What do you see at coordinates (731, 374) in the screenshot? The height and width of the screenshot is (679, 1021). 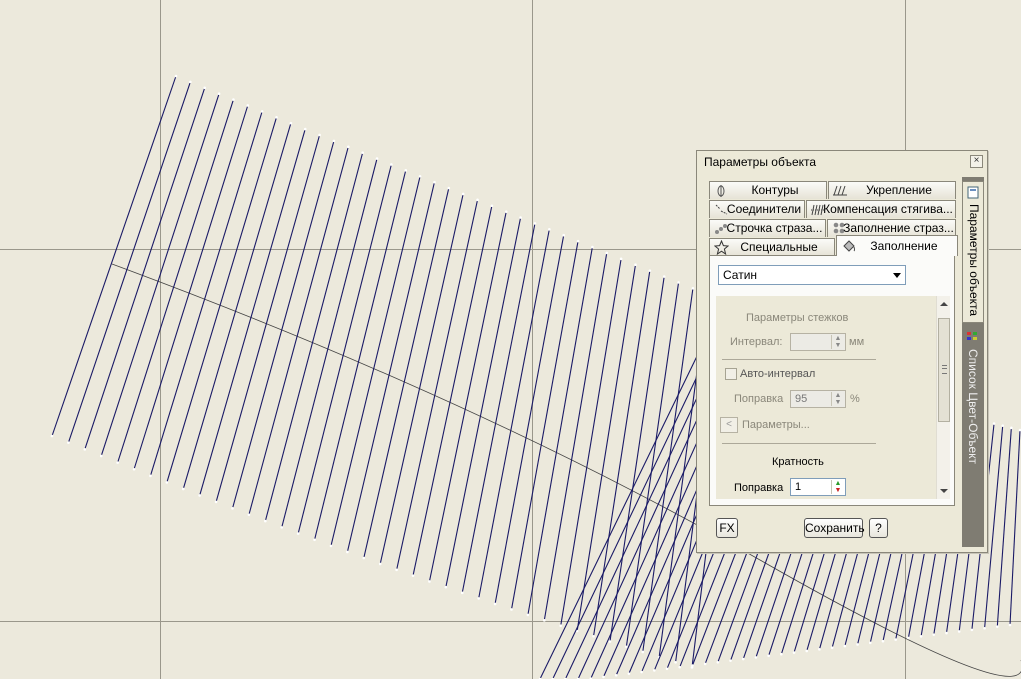 I see `auto-interval-checkbox` at bounding box center [731, 374].